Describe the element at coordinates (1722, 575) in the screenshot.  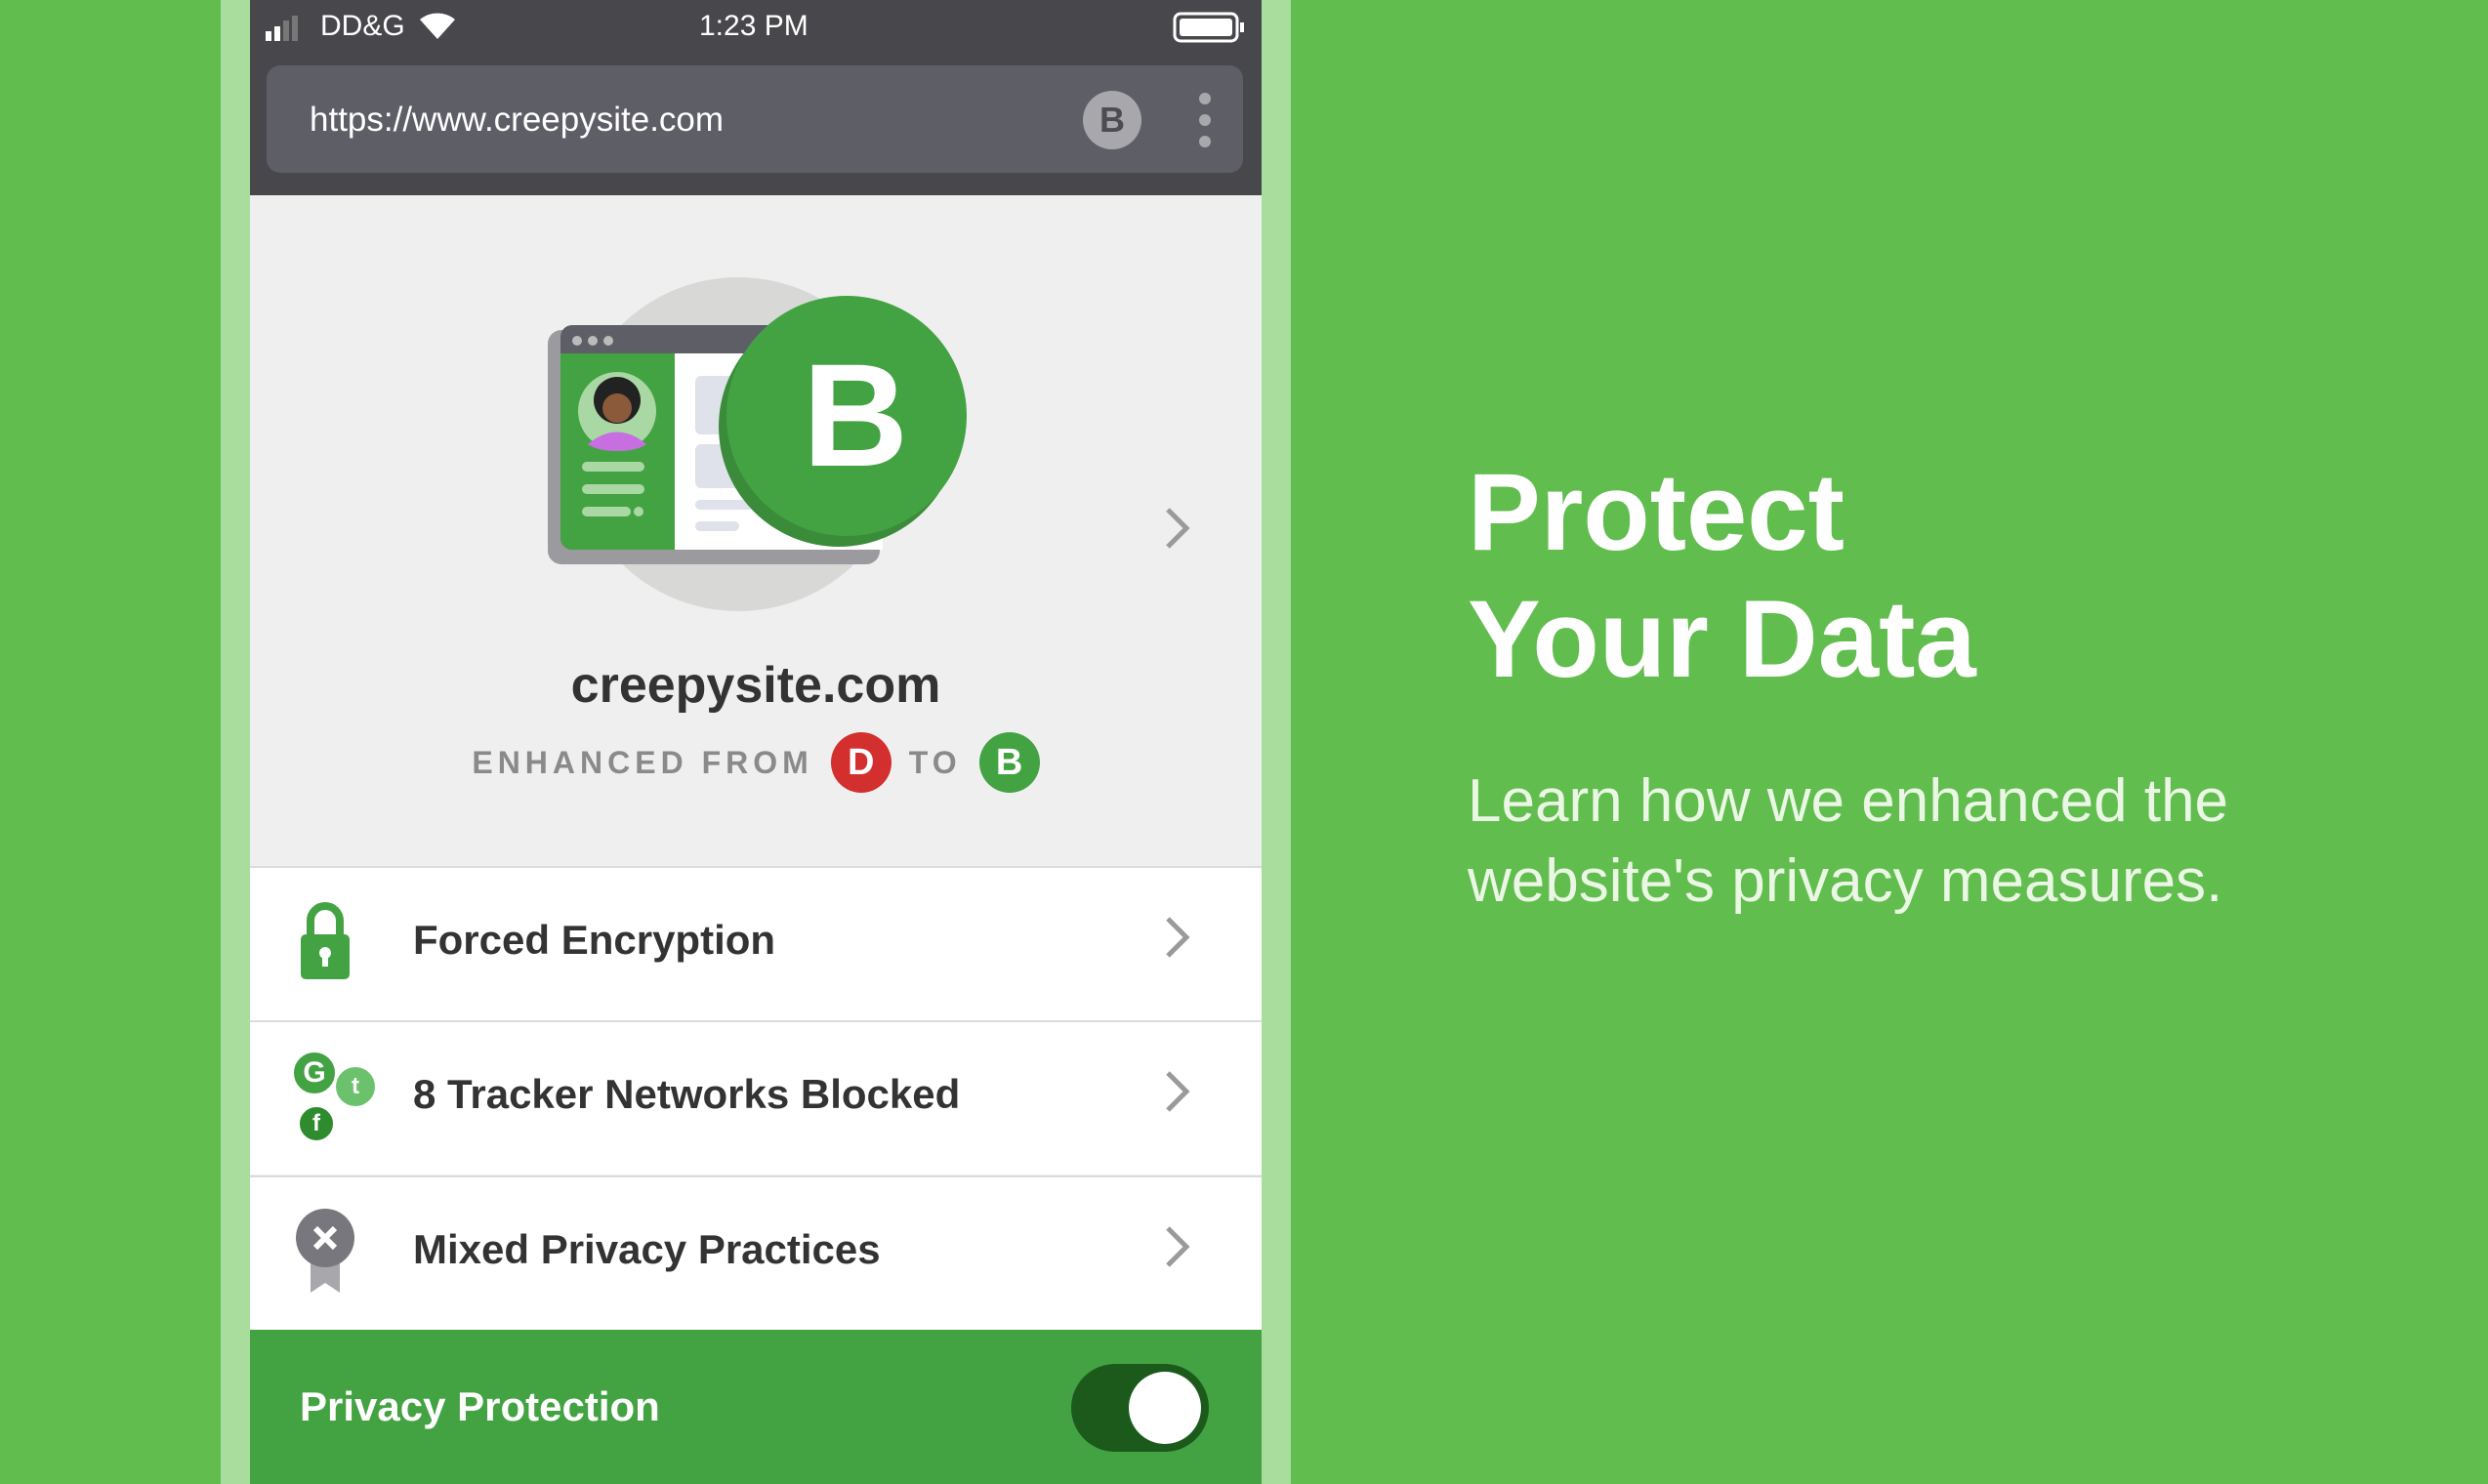
I see `promo-title: Protect Your Data` at that location.